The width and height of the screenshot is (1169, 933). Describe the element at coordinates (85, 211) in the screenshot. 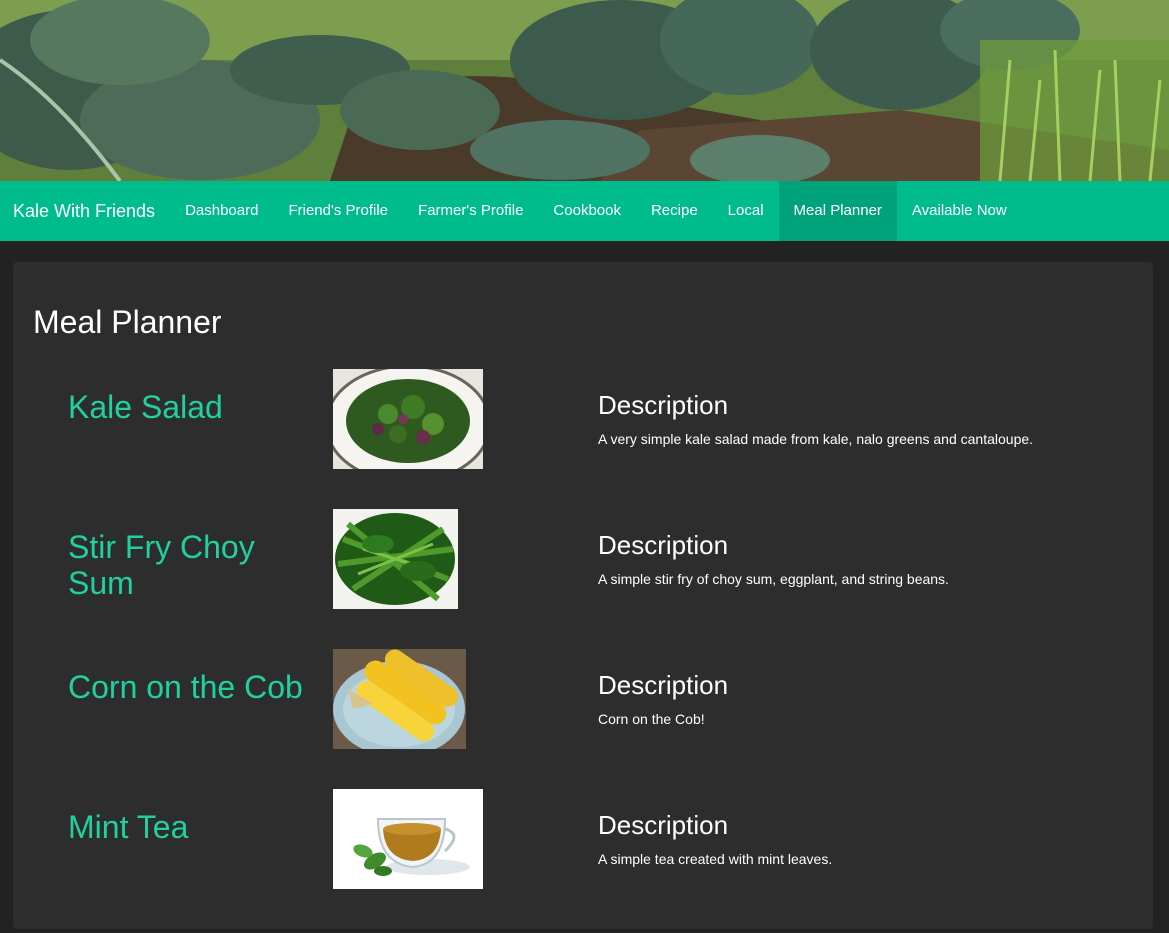

I see `brand-link: Kale With Friends` at that location.